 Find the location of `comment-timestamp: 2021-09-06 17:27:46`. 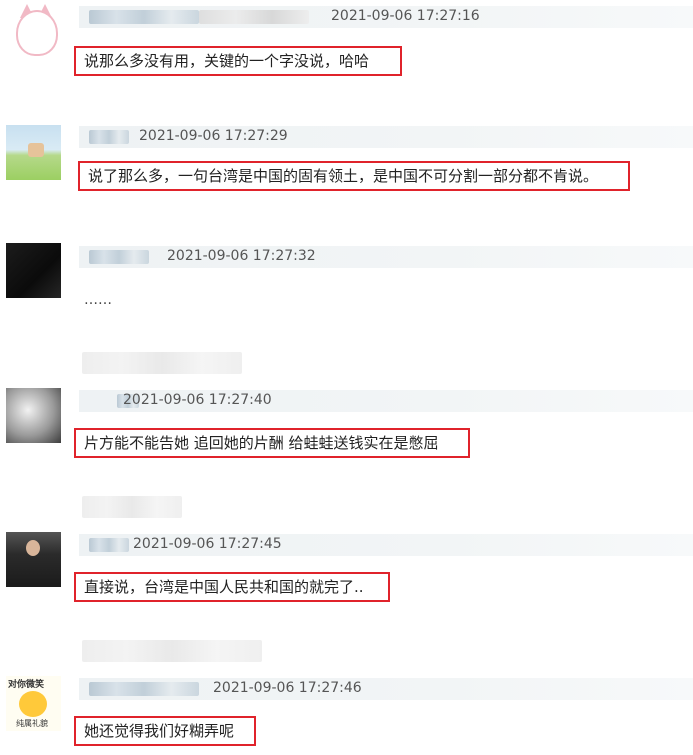

comment-timestamp: 2021-09-06 17:27:46 is located at coordinates (287, 688).